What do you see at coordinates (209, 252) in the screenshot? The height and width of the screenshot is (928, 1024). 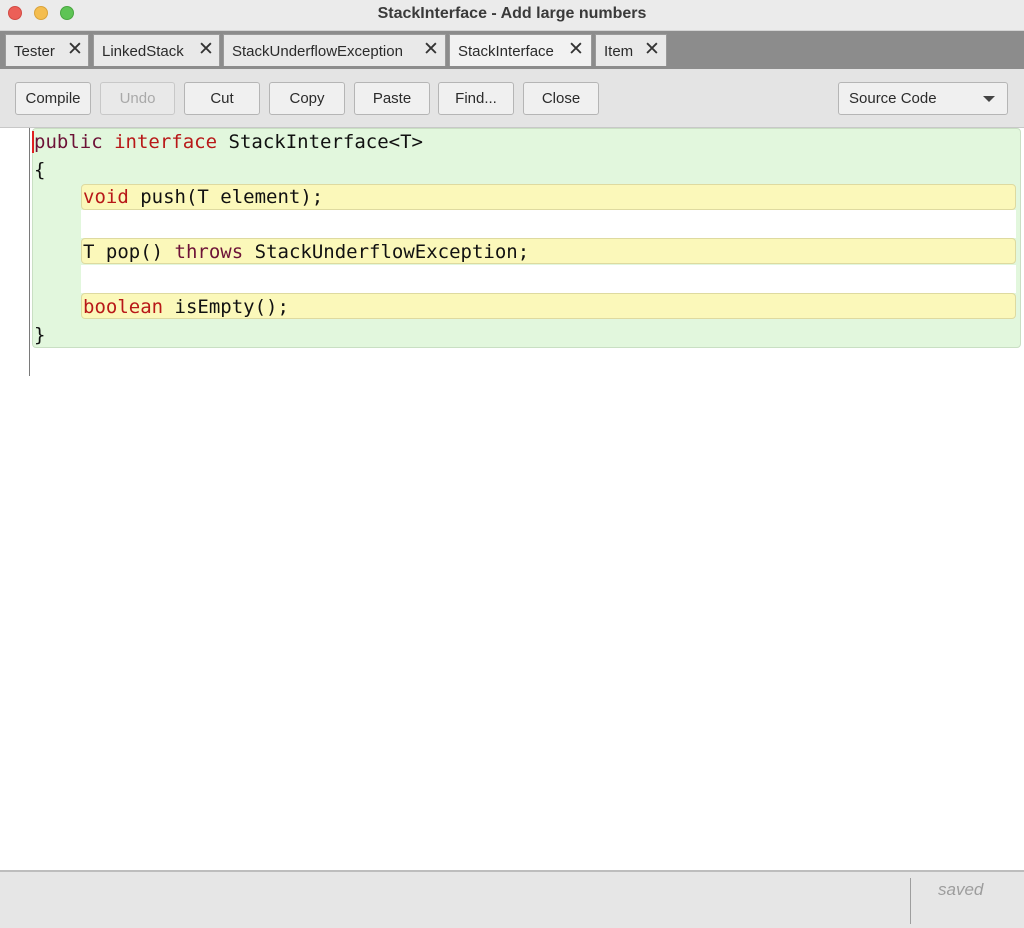 I see `keyword-throws: throws` at bounding box center [209, 252].